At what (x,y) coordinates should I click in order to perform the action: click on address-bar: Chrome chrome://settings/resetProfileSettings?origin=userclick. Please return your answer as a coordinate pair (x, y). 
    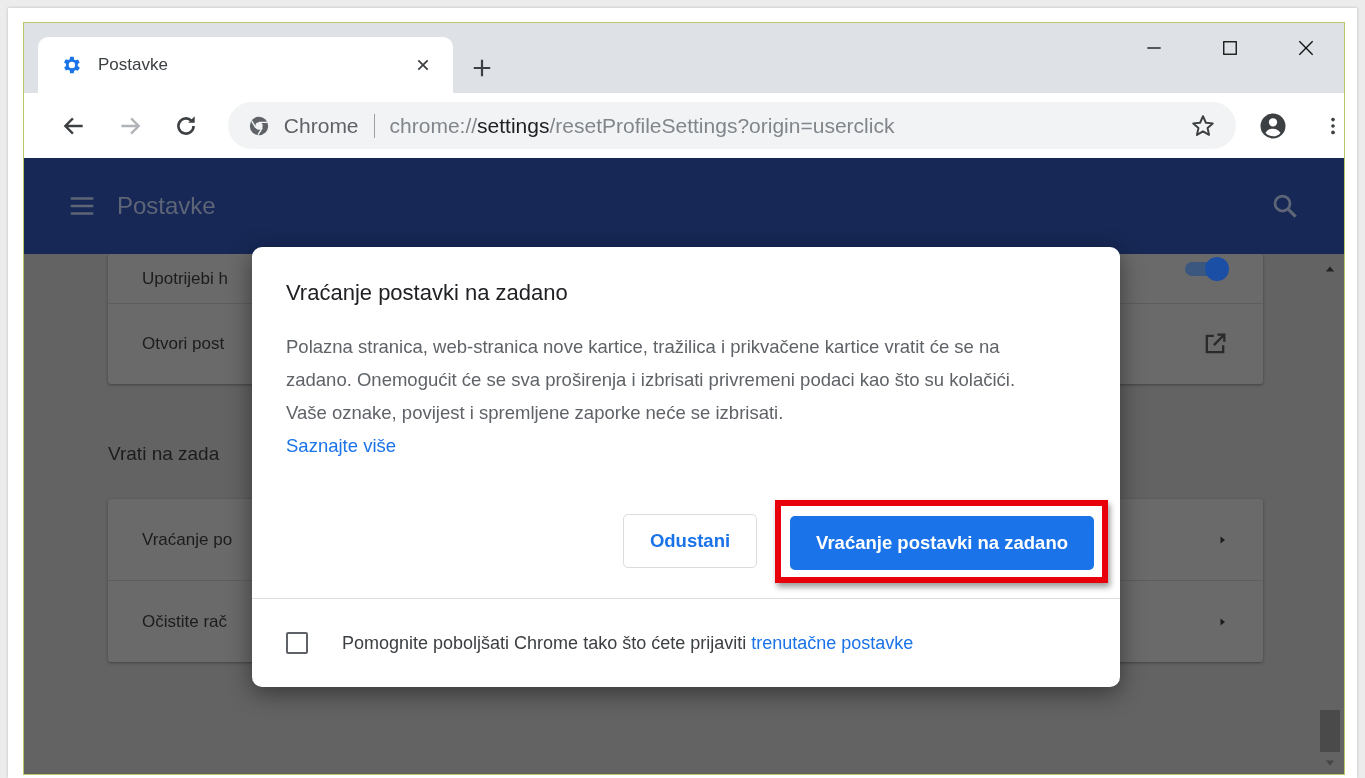
    Looking at the image, I should click on (731, 125).